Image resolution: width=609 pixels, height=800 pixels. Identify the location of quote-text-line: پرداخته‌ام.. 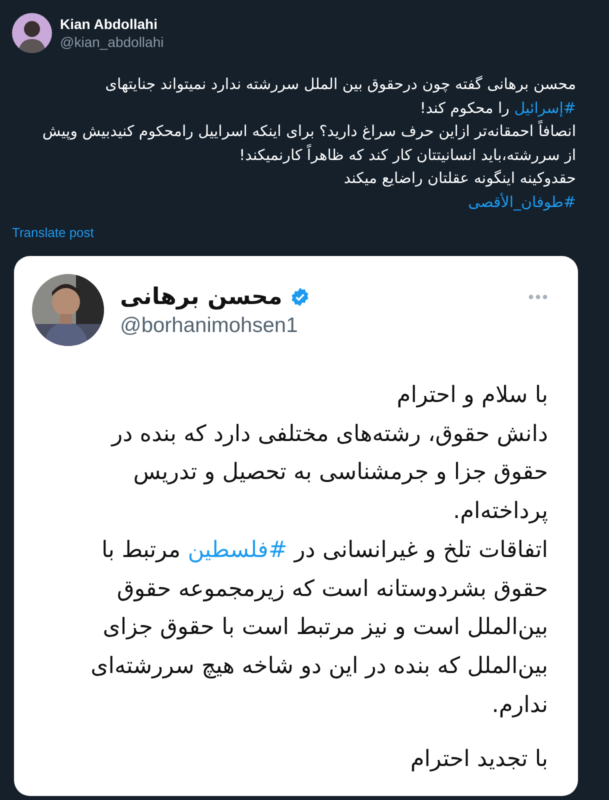
(500, 511).